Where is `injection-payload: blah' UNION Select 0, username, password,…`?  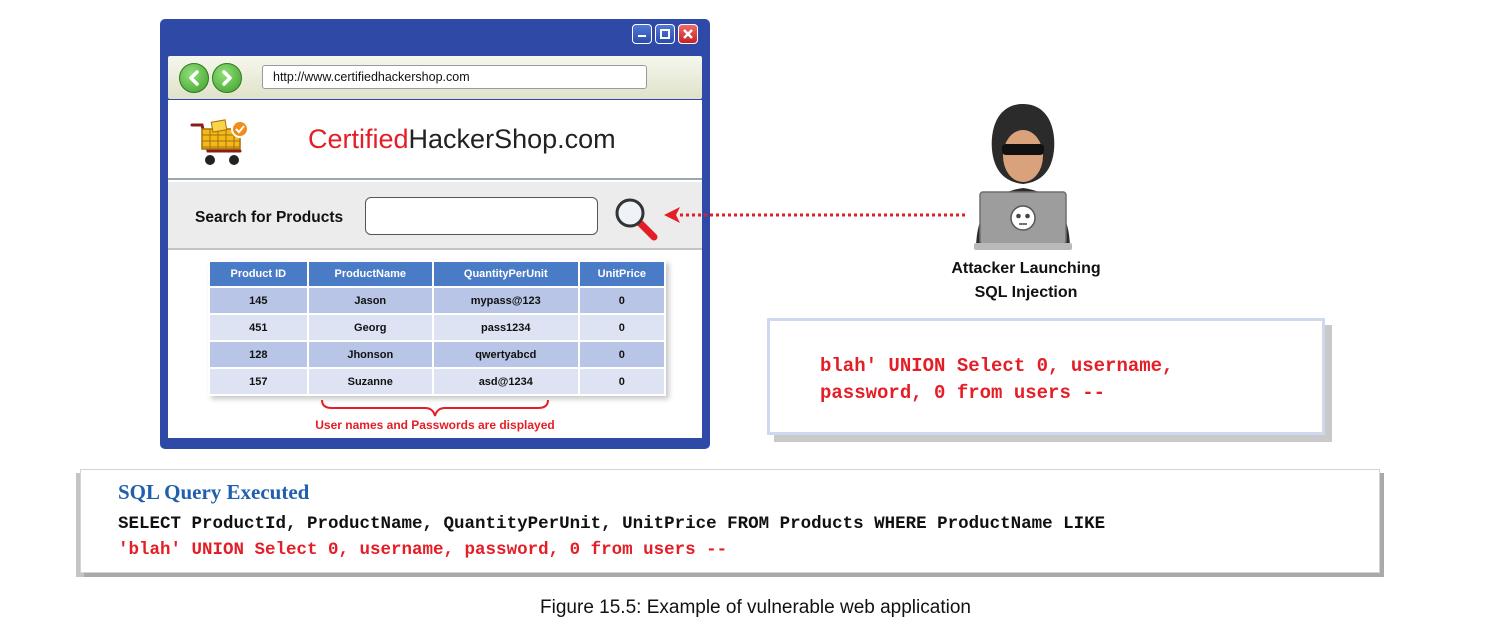
injection-payload: blah' UNION Select 0, username, password,… is located at coordinates (996, 380).